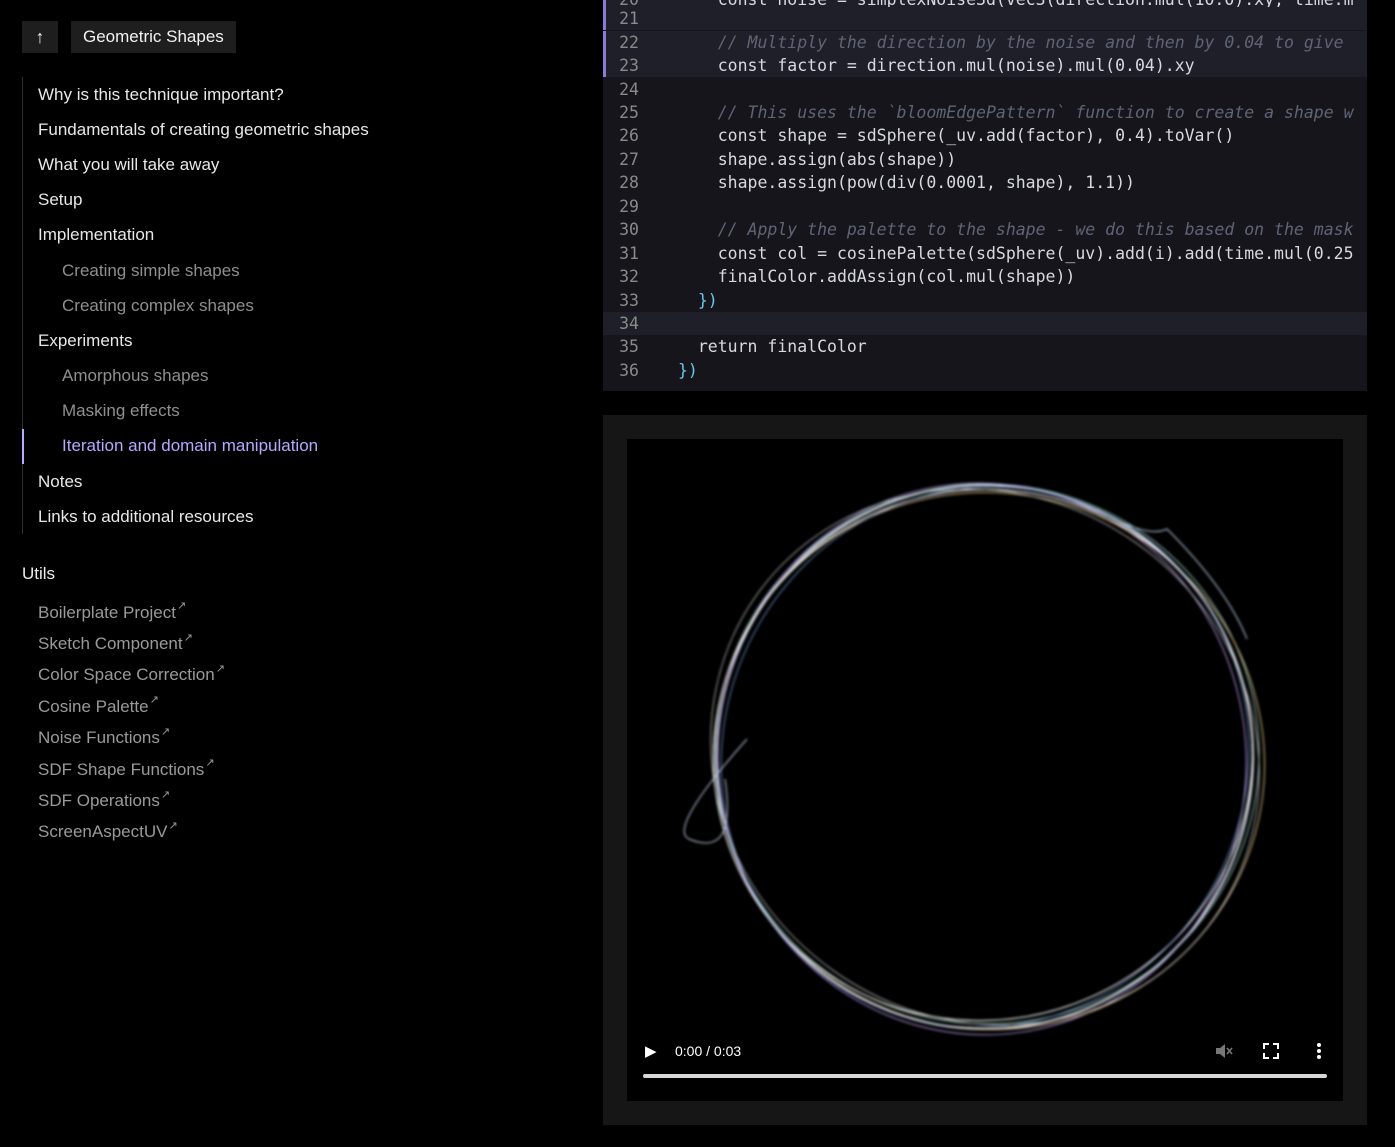 This screenshot has width=1395, height=1147. I want to click on toc-item: Implementation, so click(196, 235).